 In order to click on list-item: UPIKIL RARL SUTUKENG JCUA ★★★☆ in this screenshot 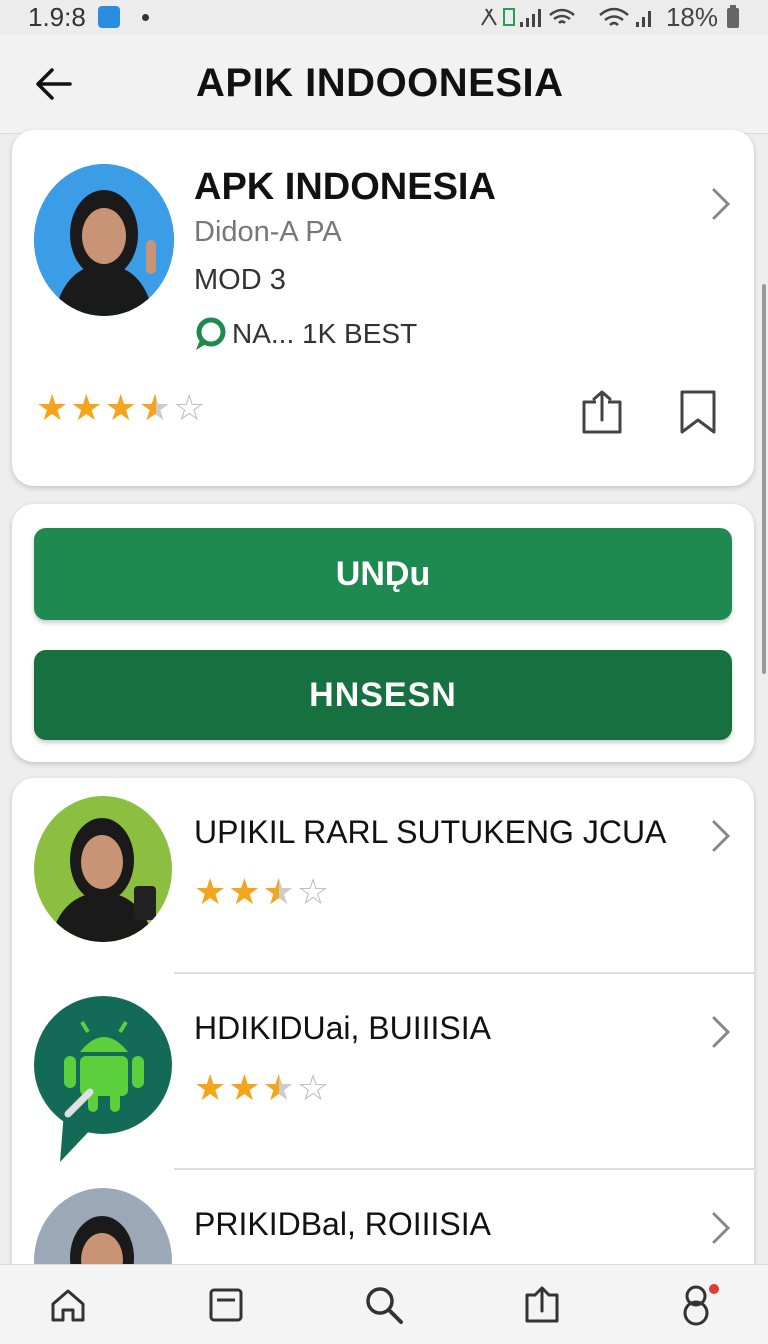, I will do `click(383, 876)`.